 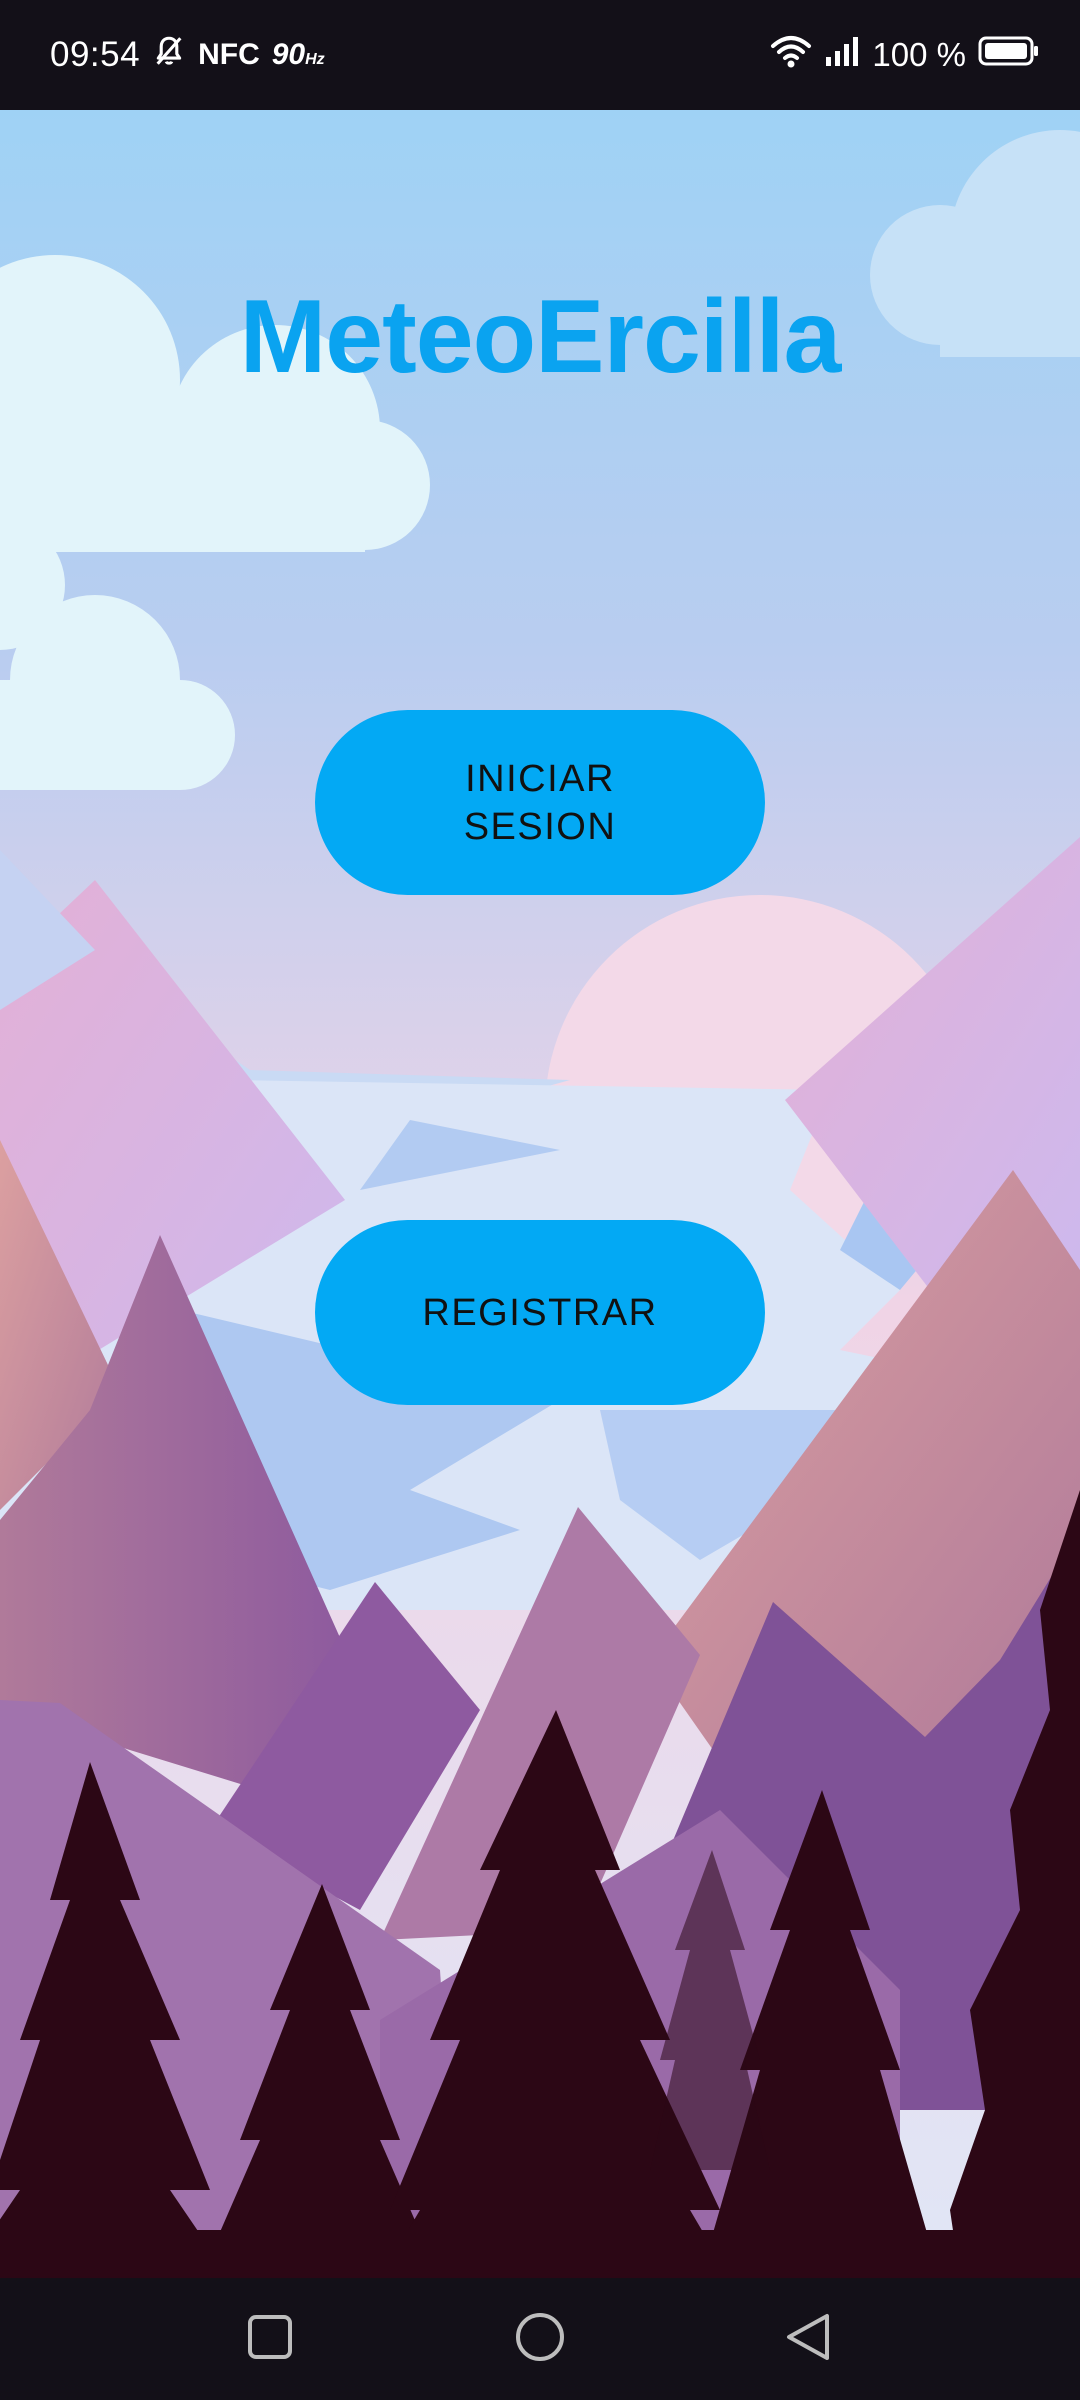 I want to click on home-button, so click(x=540, y=2339).